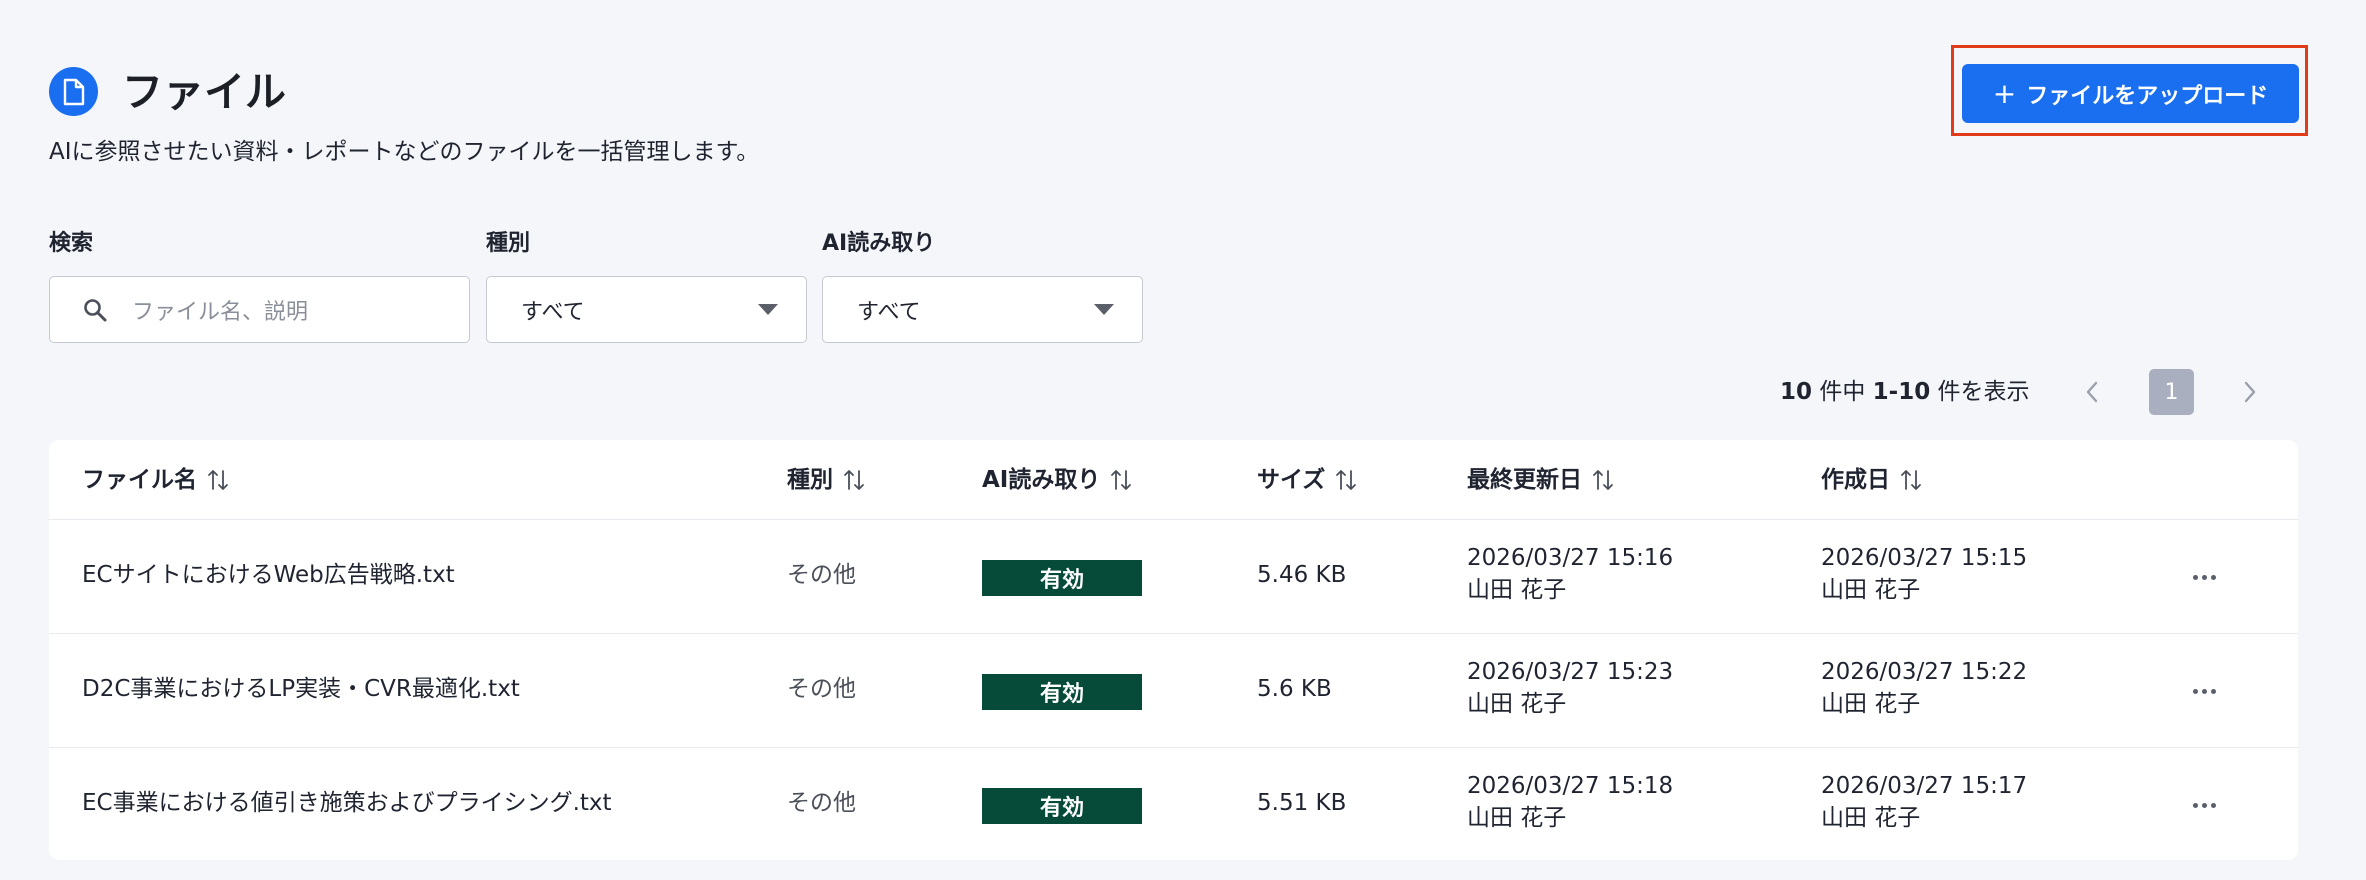 The width and height of the screenshot is (2366, 880). What do you see at coordinates (268, 575) in the screenshot?
I see `file-name: ECサイトにおけるWeb広告戦略.txt` at bounding box center [268, 575].